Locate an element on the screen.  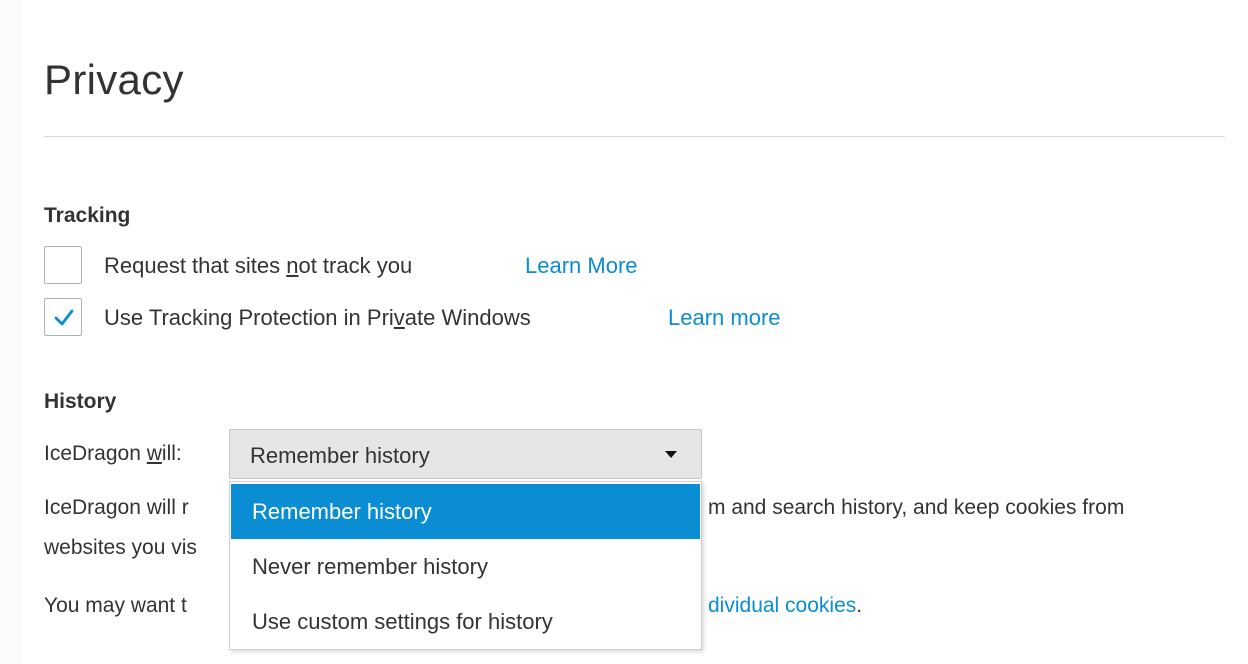
history-mode-label: IceDragon will: is located at coordinates (113, 453).